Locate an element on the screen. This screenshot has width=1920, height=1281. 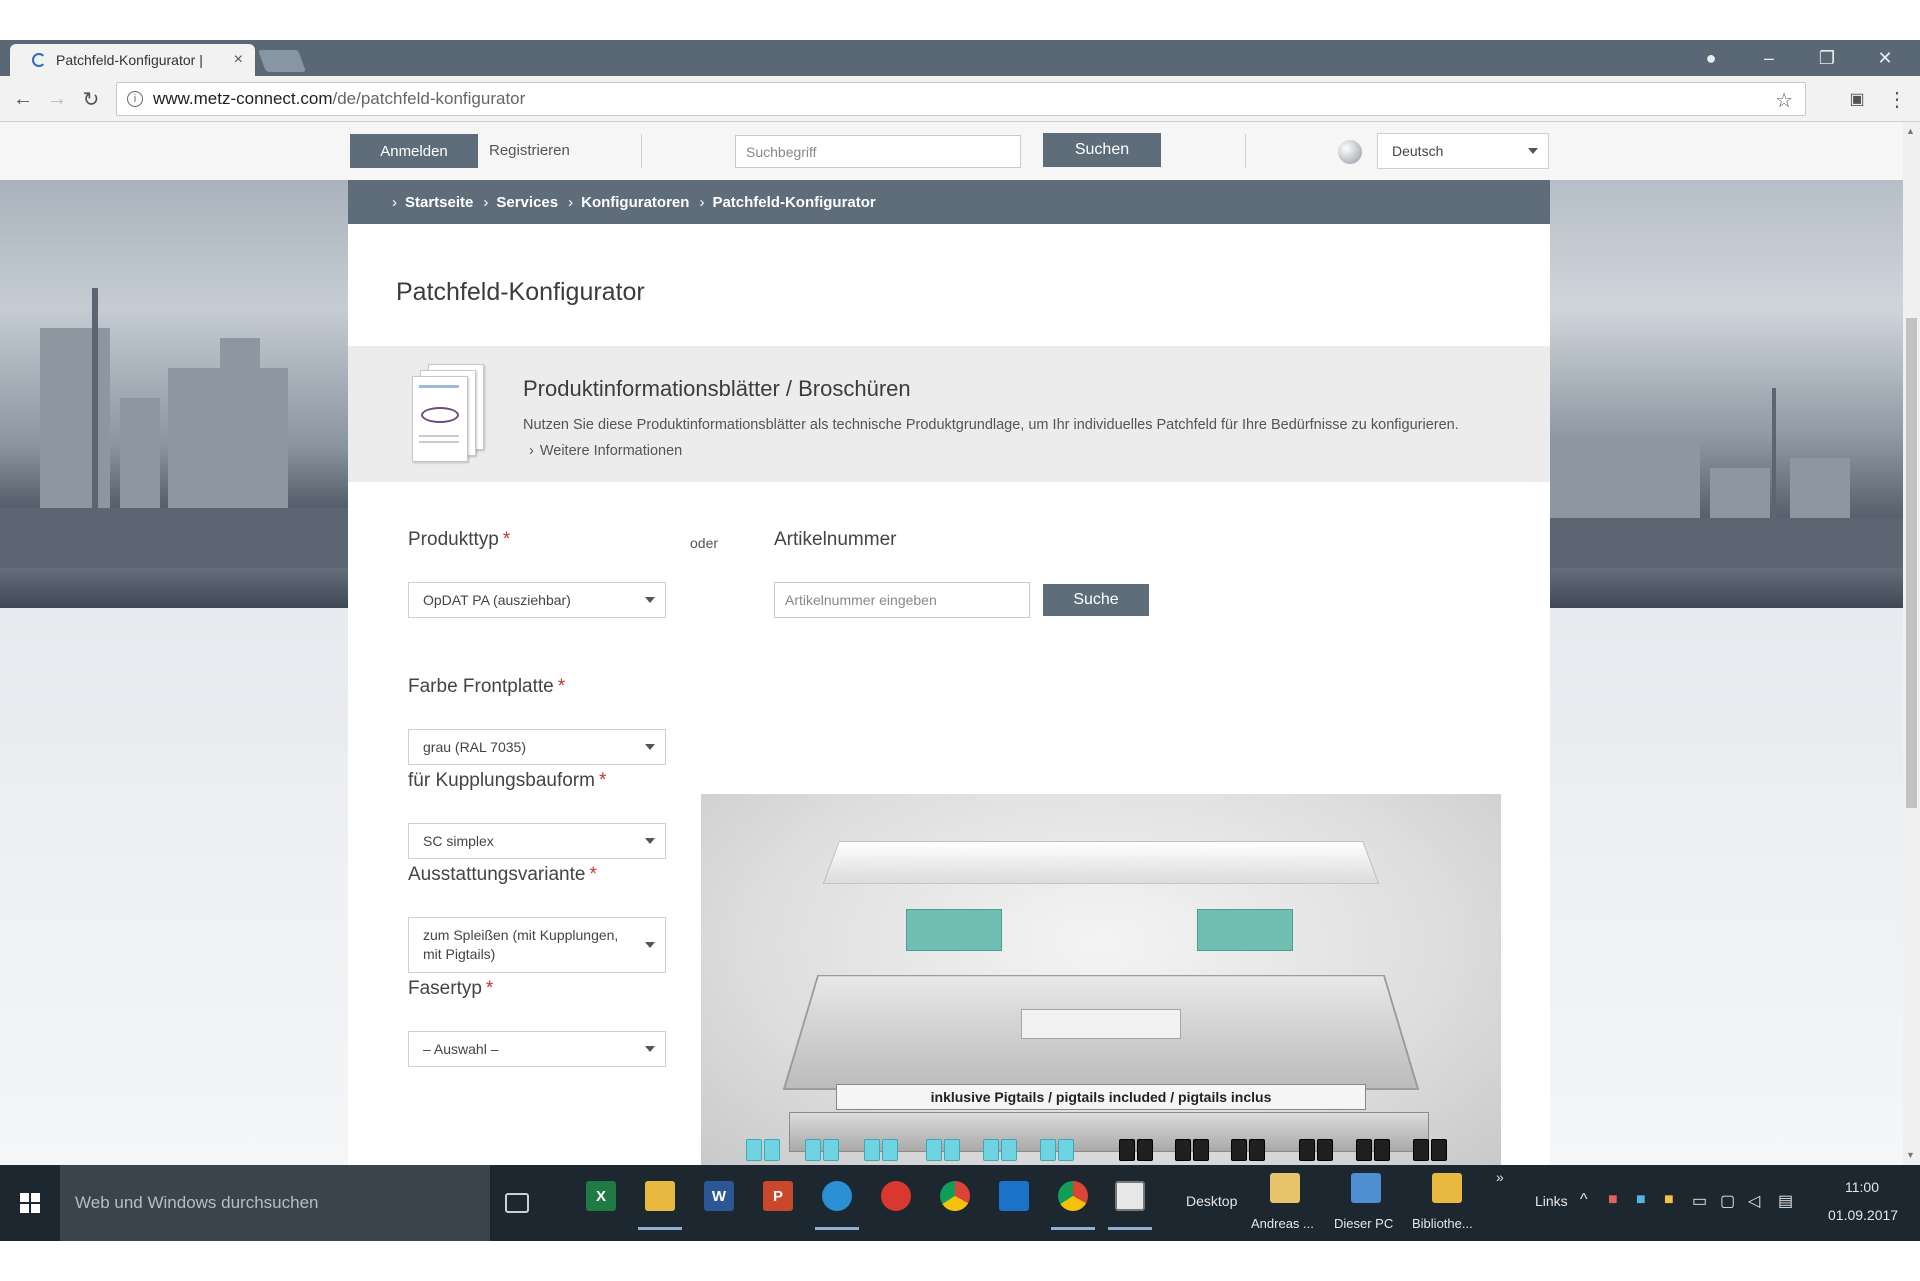
artikelnummer-input: Artikelnummer eingeben is located at coordinates (902, 600).